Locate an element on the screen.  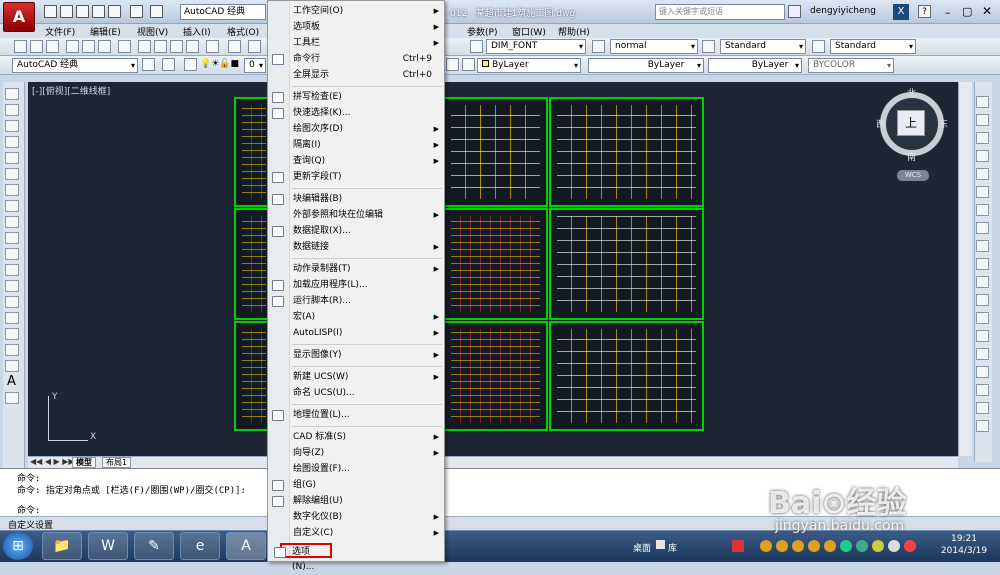
ellipse-icon is located at coordinates (12, 238).